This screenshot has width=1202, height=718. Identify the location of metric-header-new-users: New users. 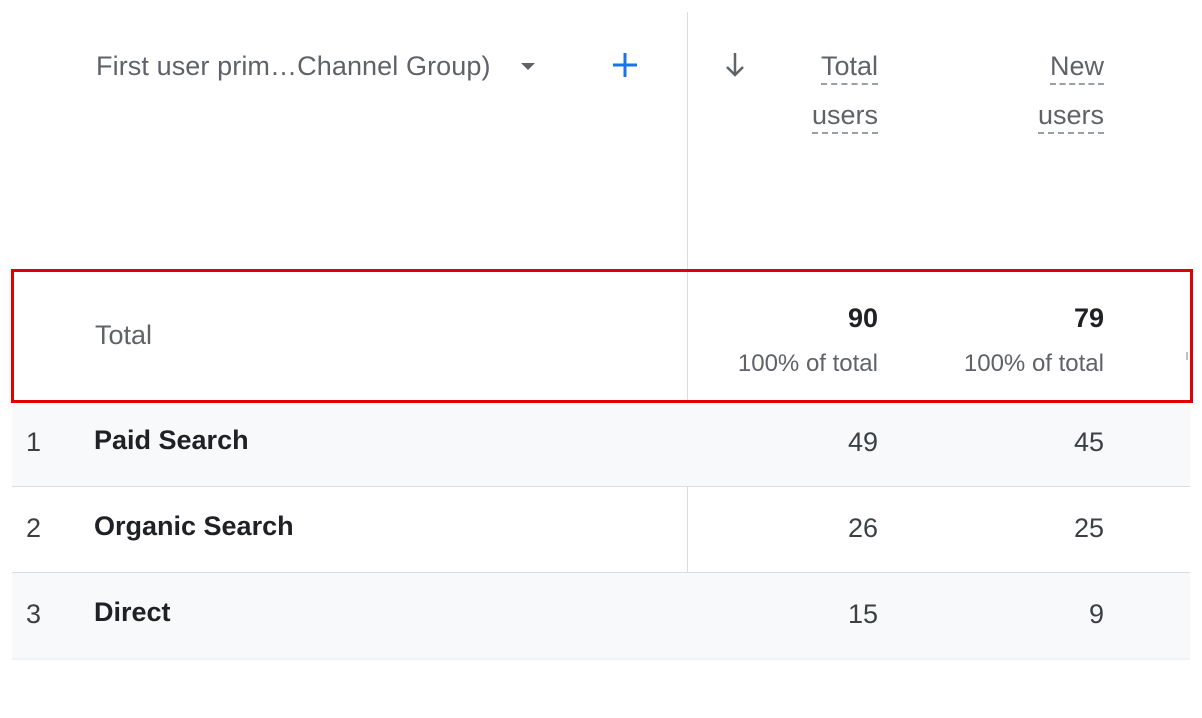
(1070, 93).